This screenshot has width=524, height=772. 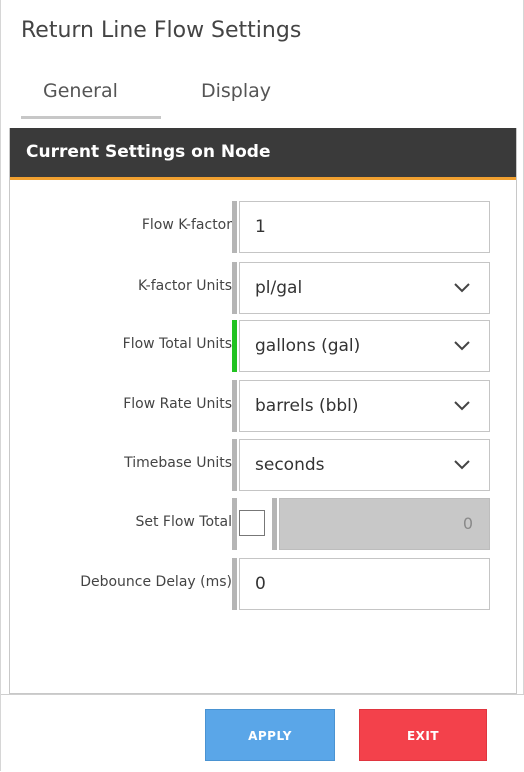 I want to click on flow-rate-units-label: Flow Rate Units, so click(x=177, y=404).